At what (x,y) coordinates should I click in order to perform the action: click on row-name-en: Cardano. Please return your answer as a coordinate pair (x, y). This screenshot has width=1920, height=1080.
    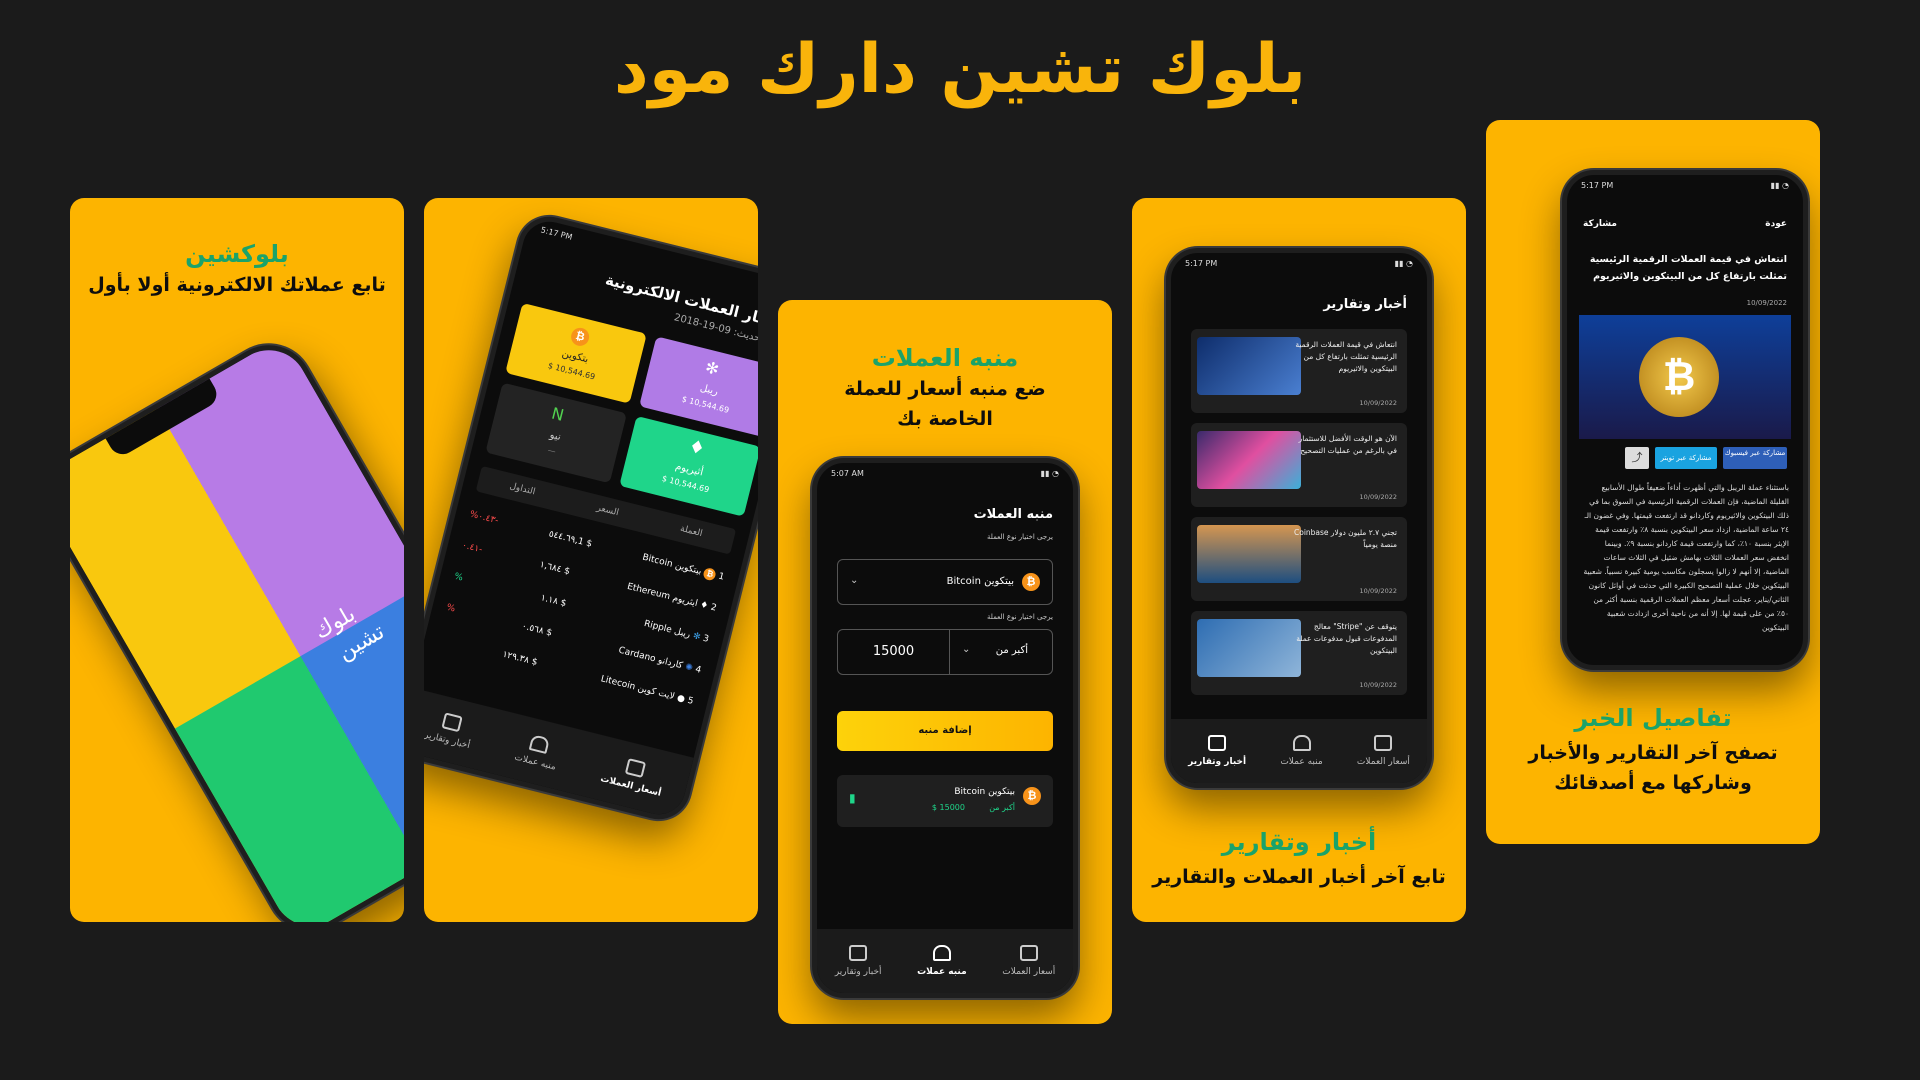
    Looking at the image, I should click on (637, 655).